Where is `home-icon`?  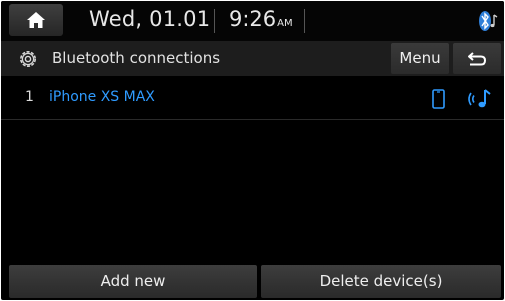 home-icon is located at coordinates (36, 20).